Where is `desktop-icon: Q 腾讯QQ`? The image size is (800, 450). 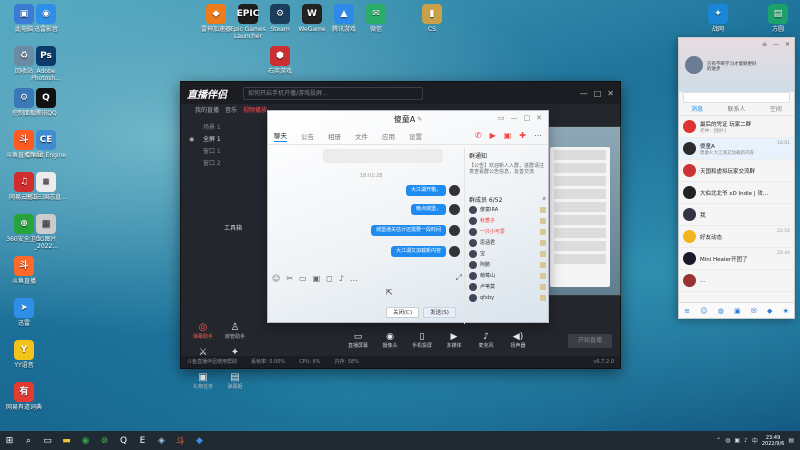 desktop-icon: Q 腾讯QQ is located at coordinates (46, 102).